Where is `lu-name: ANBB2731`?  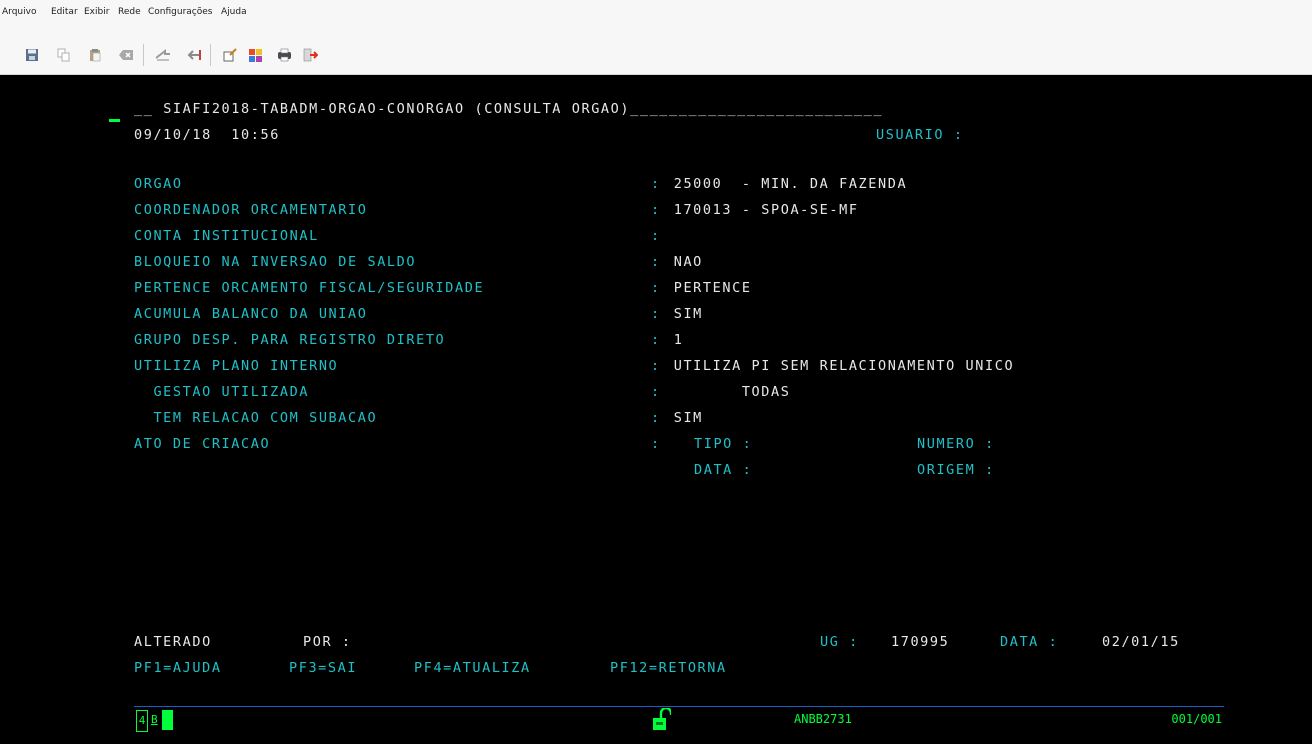 lu-name: ANBB2731 is located at coordinates (823, 719).